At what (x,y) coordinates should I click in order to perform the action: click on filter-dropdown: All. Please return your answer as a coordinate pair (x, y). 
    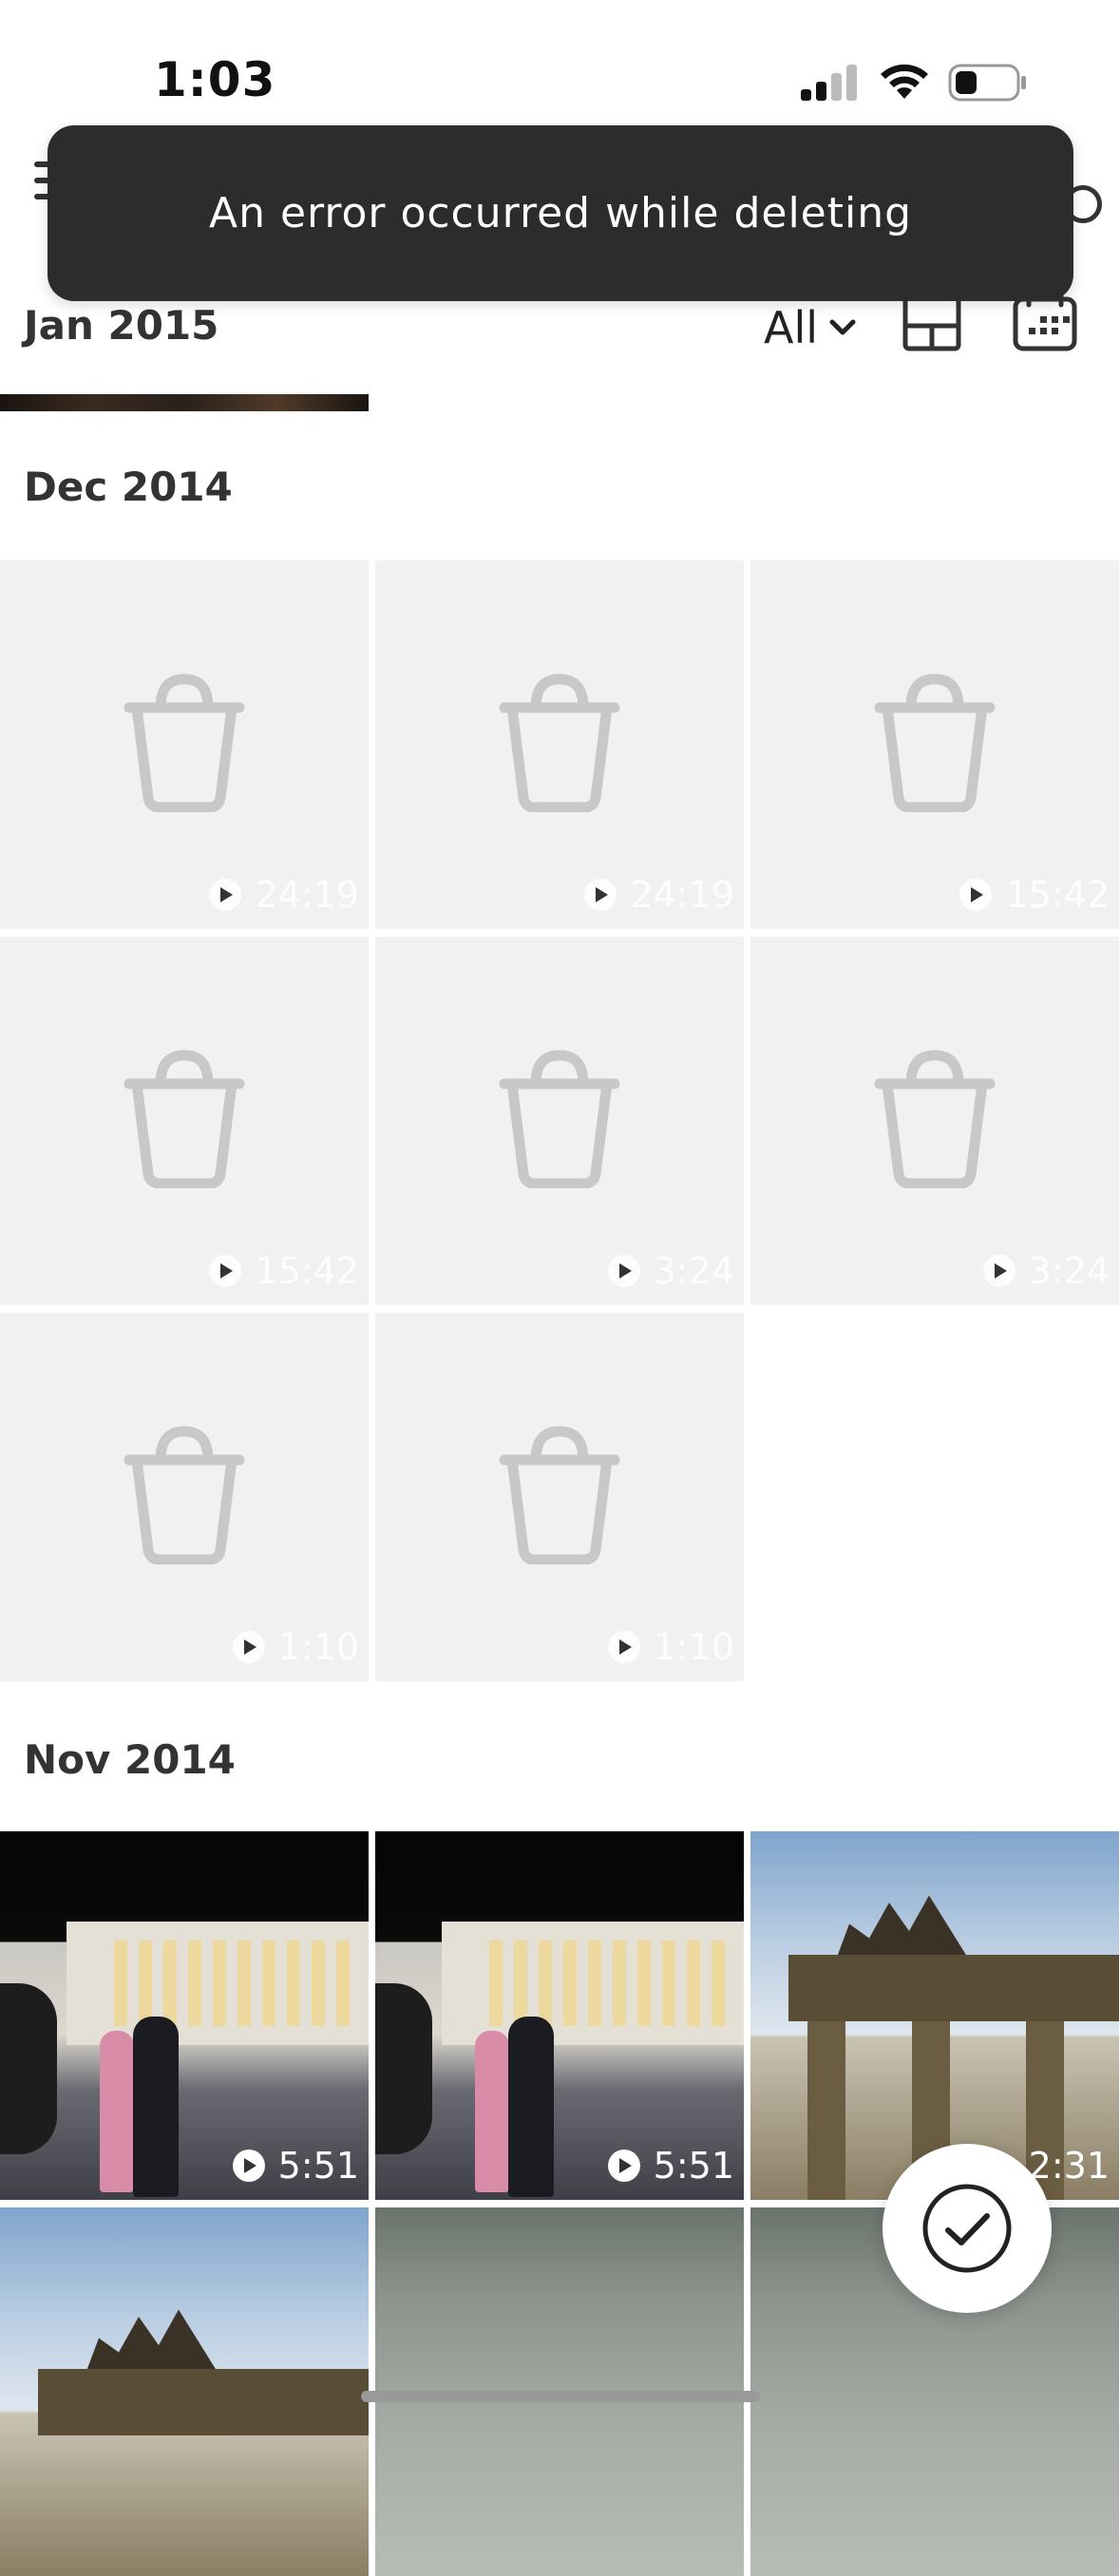
    Looking at the image, I should click on (810, 327).